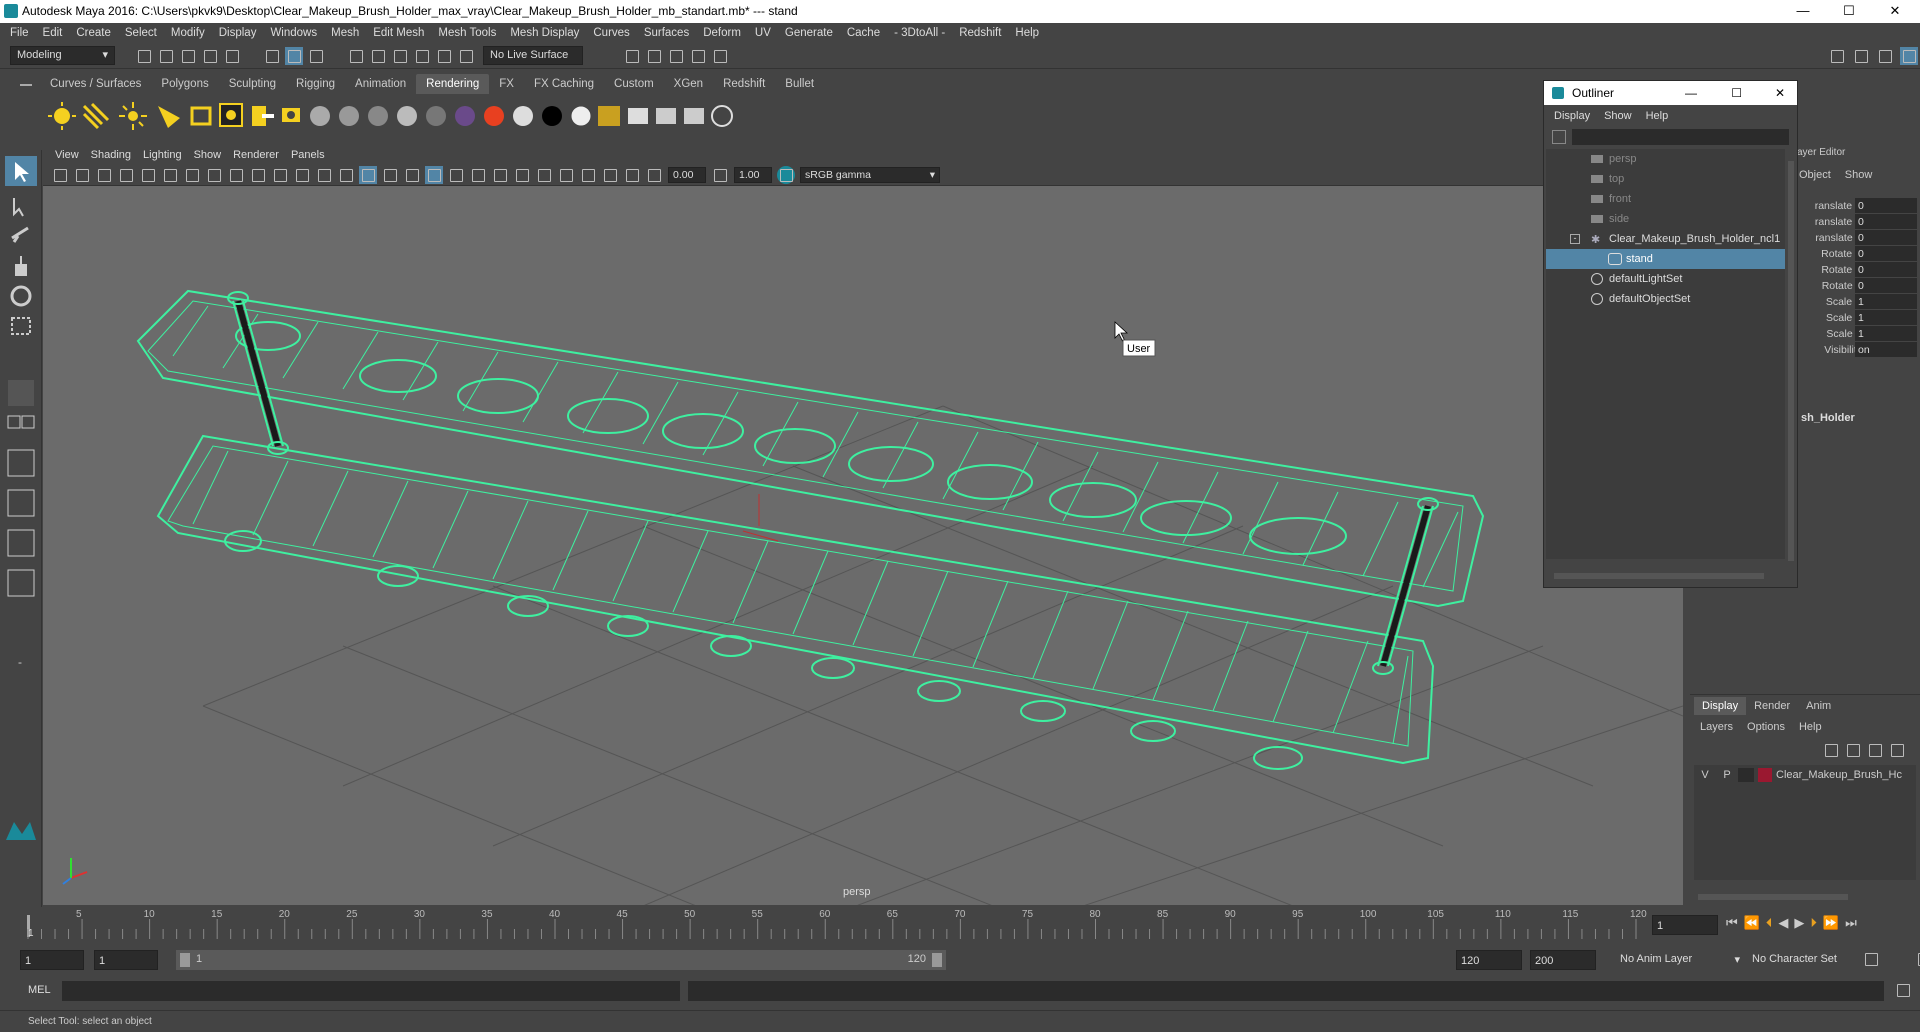 This screenshot has width=1920, height=1032. I want to click on step-back-frame-icon: ⏴, so click(1772, 923).